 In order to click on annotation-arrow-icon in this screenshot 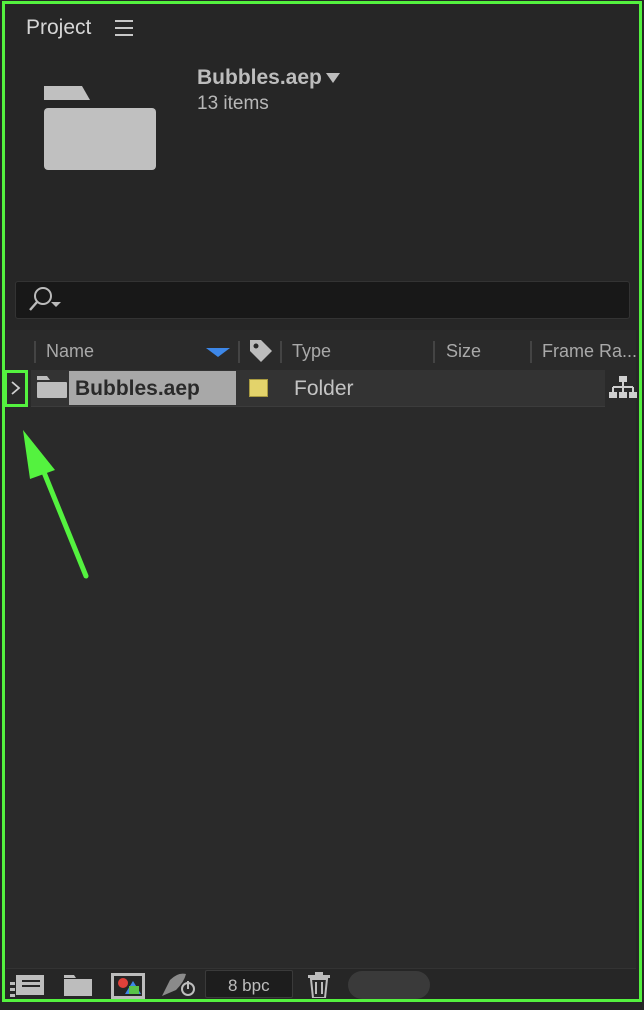, I will do `click(56, 504)`.